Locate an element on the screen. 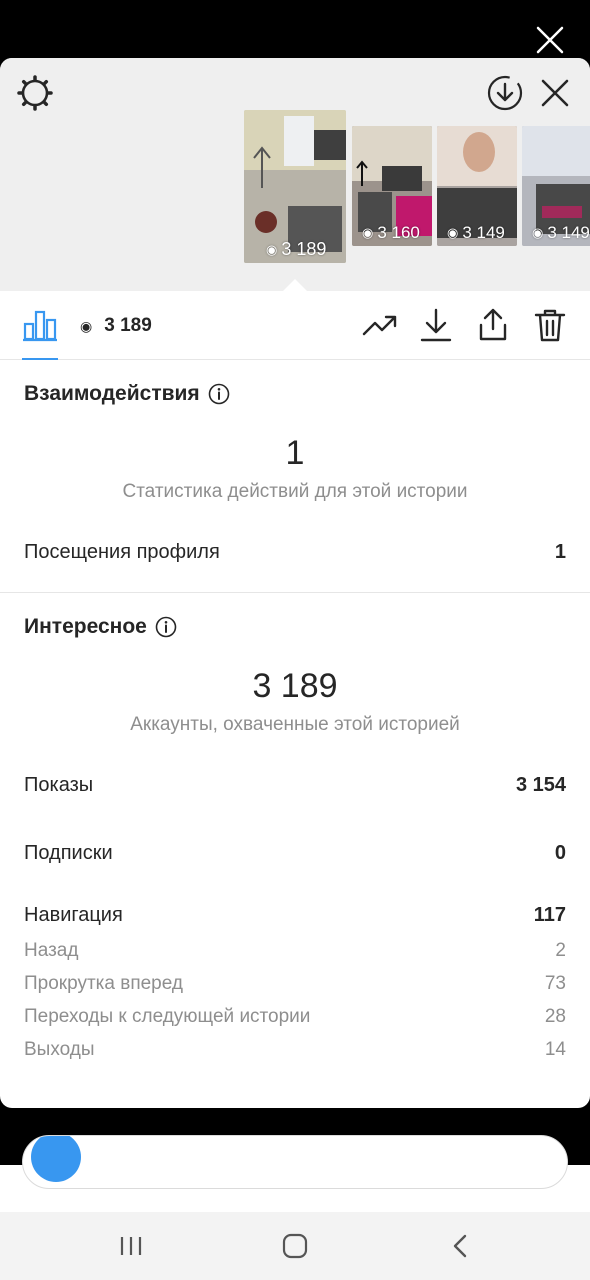 This screenshot has width=590, height=1280. trash-icon is located at coordinates (550, 325).